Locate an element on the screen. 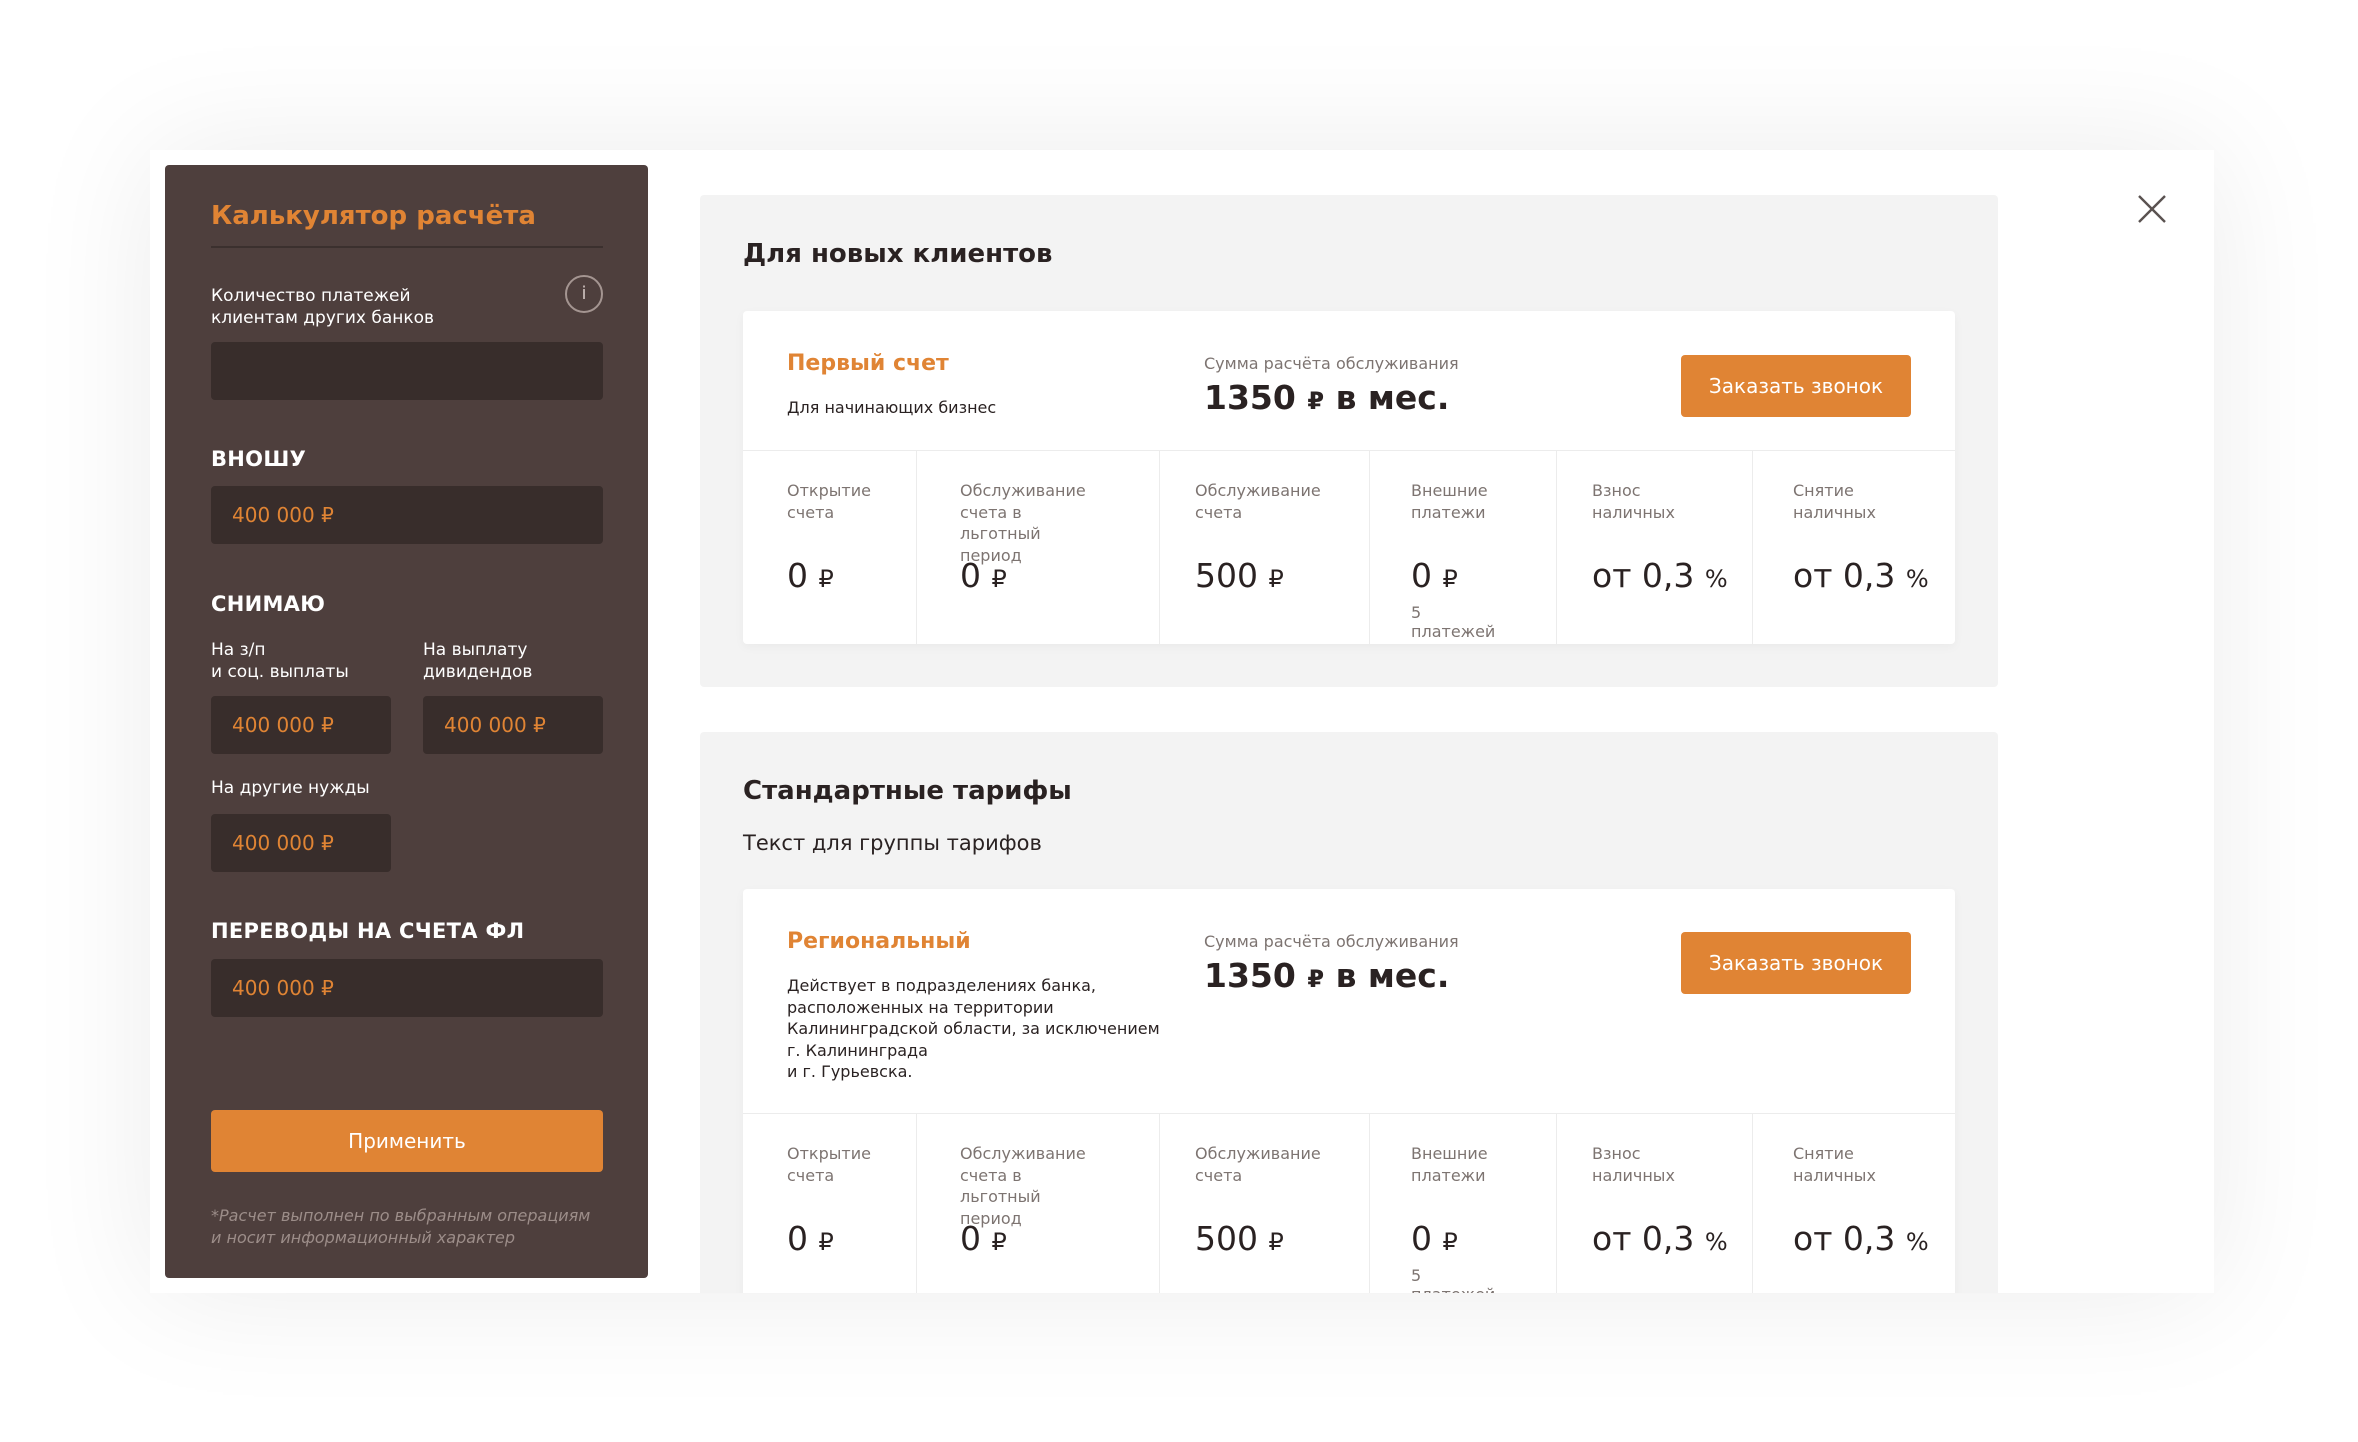 The image size is (2358, 1442). dividends-input: 400 000 ₽ is located at coordinates (513, 725).